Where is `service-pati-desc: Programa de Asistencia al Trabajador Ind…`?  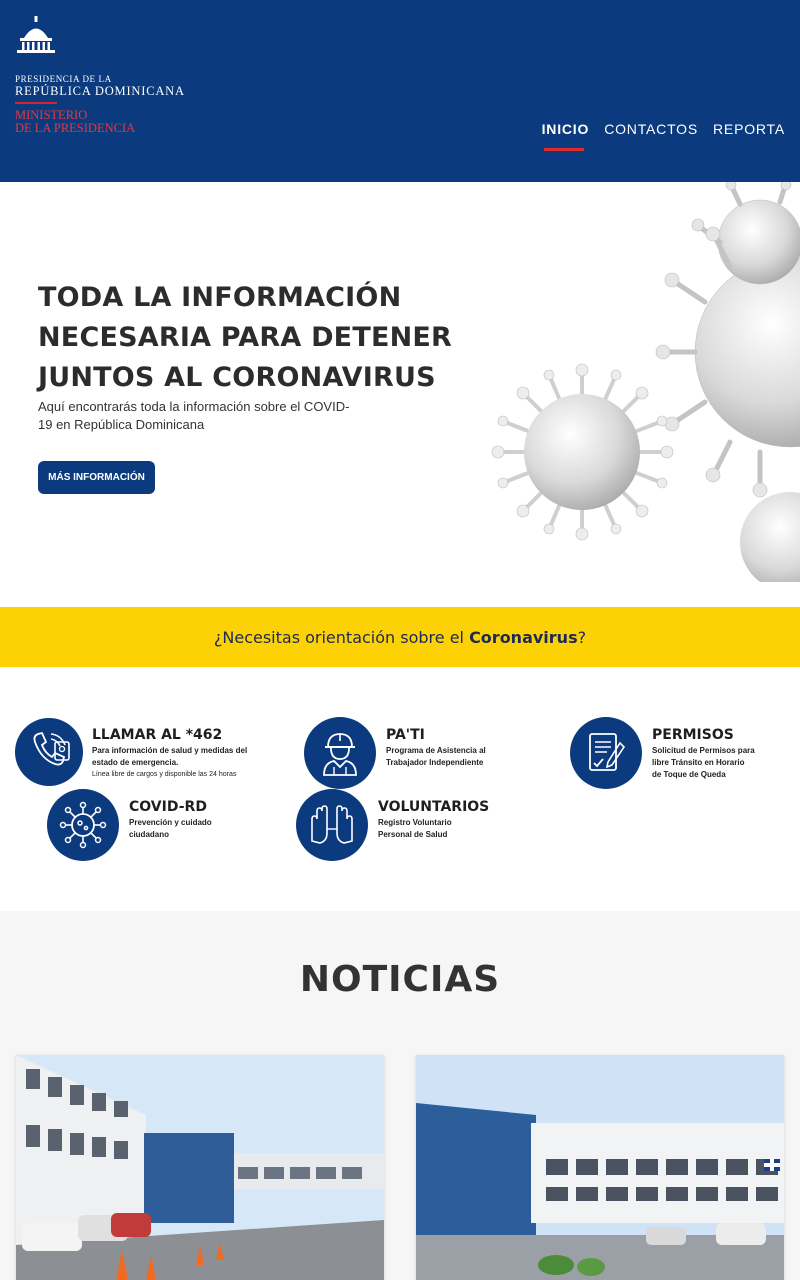 service-pati-desc: Programa de Asistencia al Trabajador Ind… is located at coordinates (456, 757).